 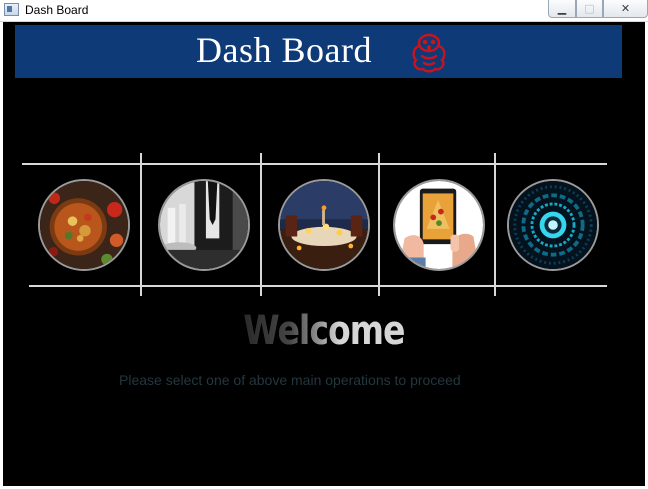 I want to click on header-banner: Dash Board, so click(x=318, y=51).